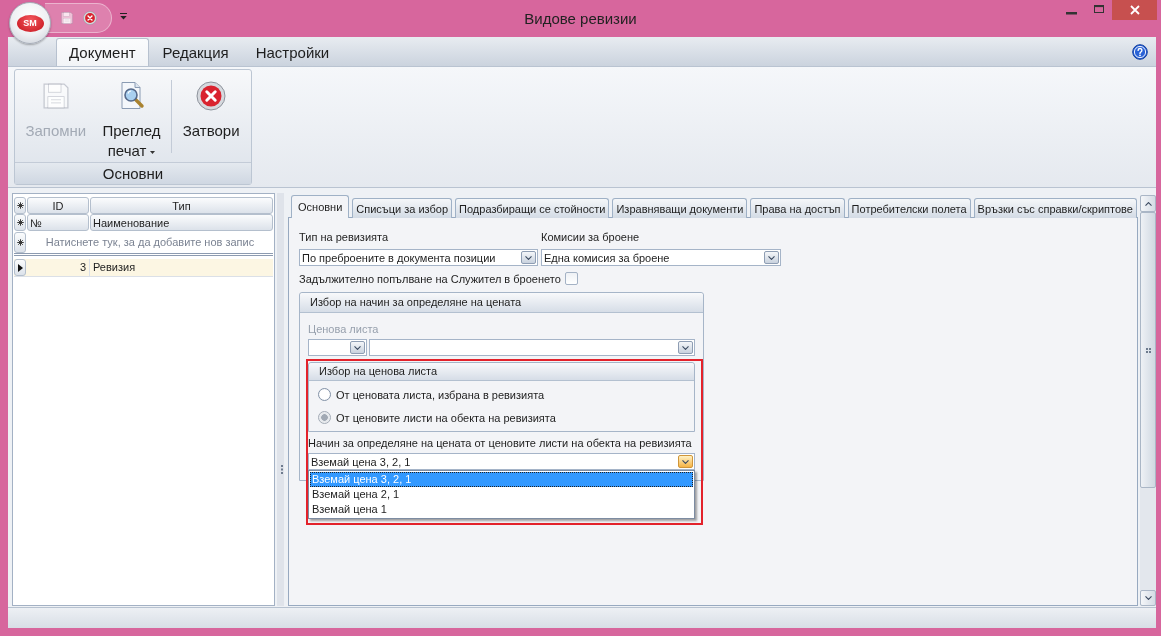 Image resolution: width=1161 pixels, height=636 pixels. I want to click on group-header: Избор на начин за определяне на цената, so click(501, 303).